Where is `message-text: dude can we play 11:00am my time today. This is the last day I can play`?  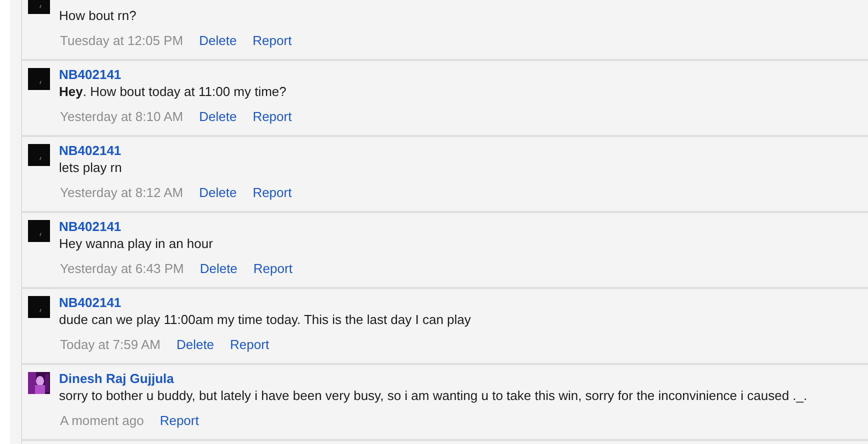 message-text: dude can we play 11:00am my time today. This is the last day I can play is located at coordinates (265, 320).